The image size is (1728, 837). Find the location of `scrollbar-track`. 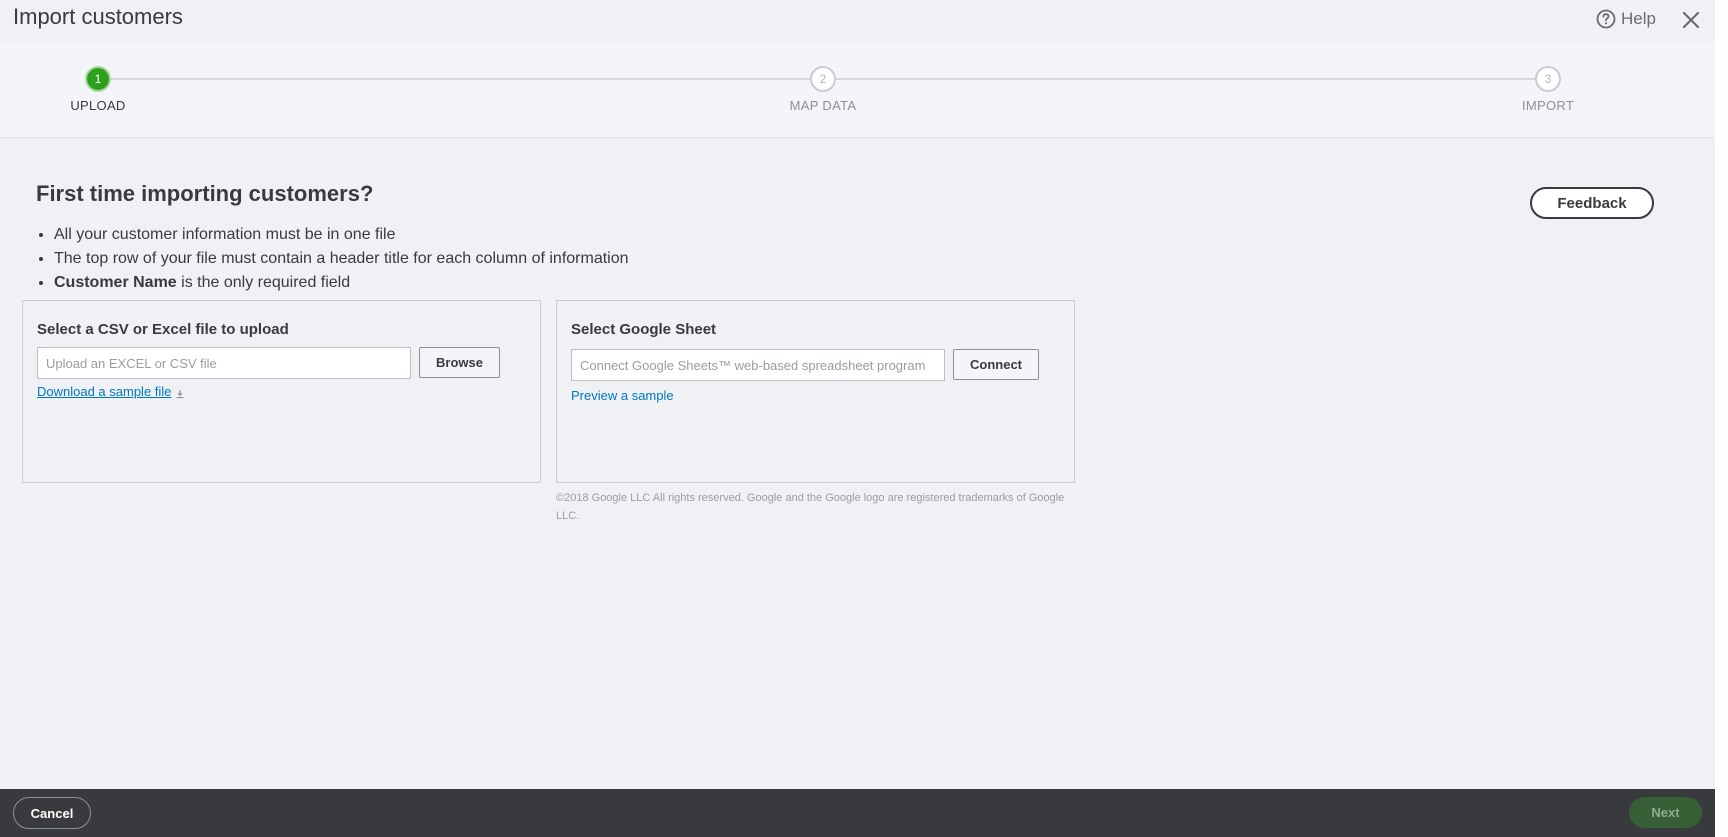

scrollbar-track is located at coordinates (1721, 418).